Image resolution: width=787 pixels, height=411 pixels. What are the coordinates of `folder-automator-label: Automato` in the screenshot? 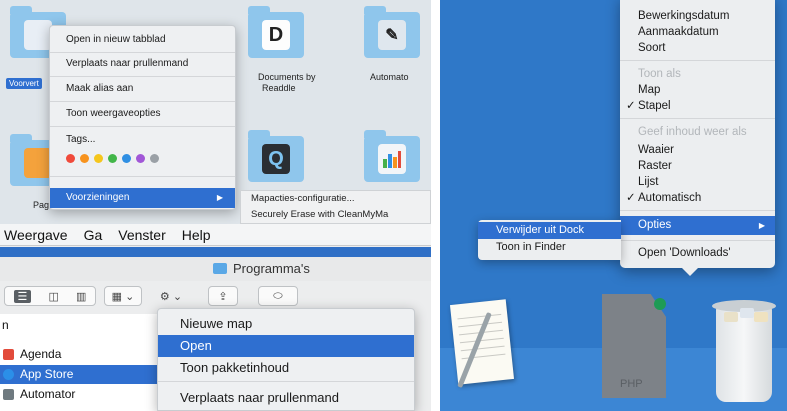 It's located at (389, 77).